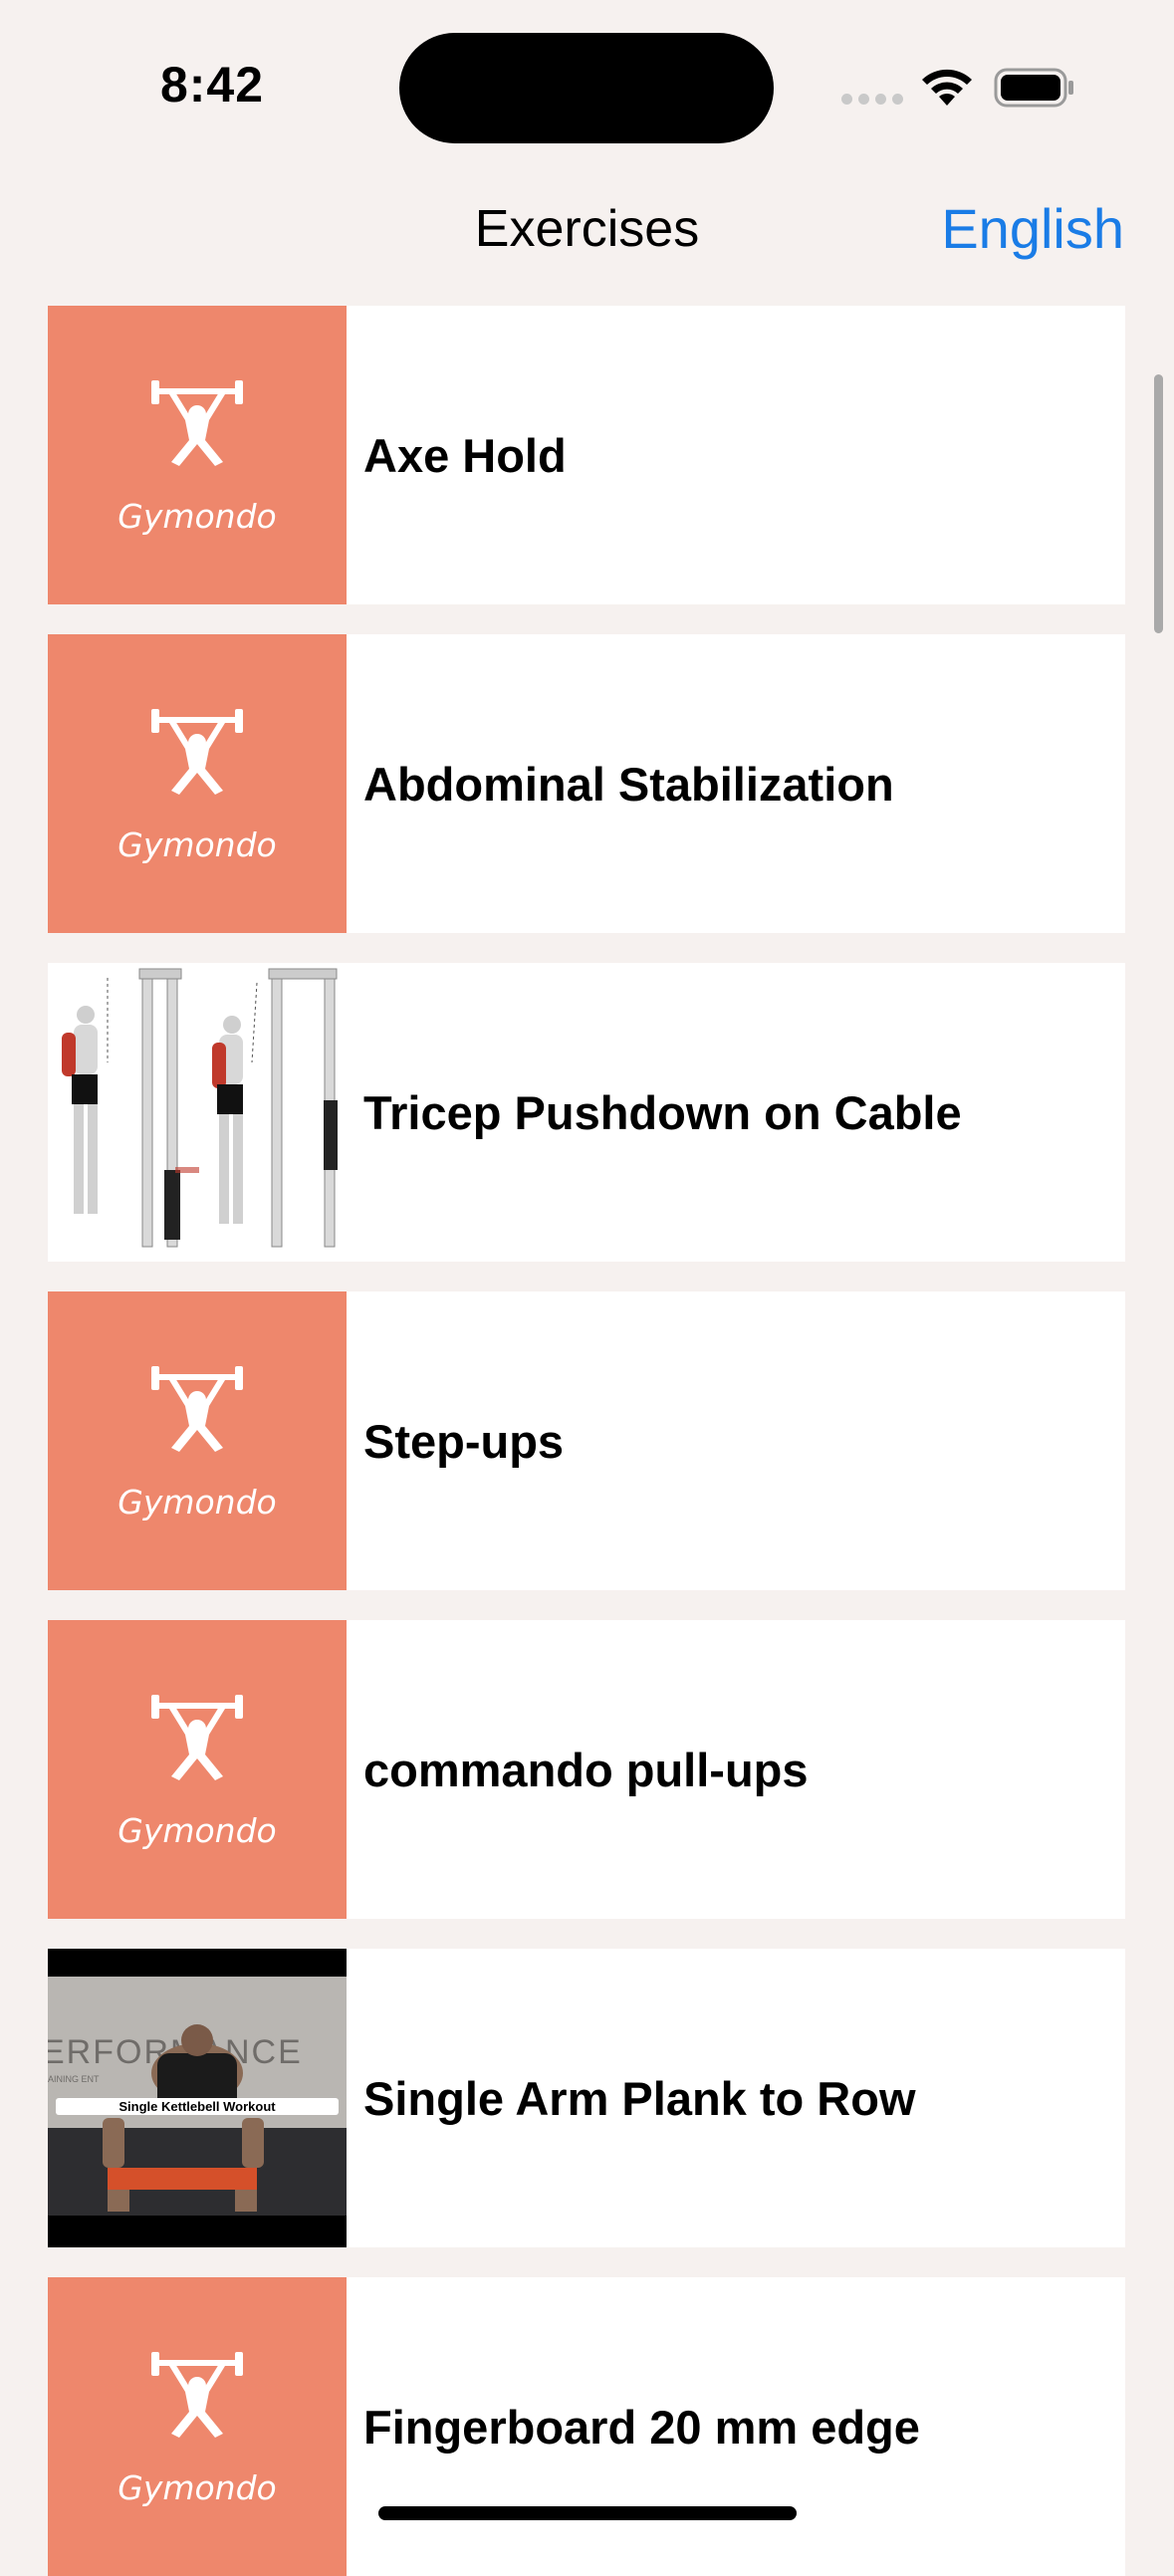  What do you see at coordinates (586, 455) in the screenshot?
I see `exercise-row: Gymondo Axe Hold` at bounding box center [586, 455].